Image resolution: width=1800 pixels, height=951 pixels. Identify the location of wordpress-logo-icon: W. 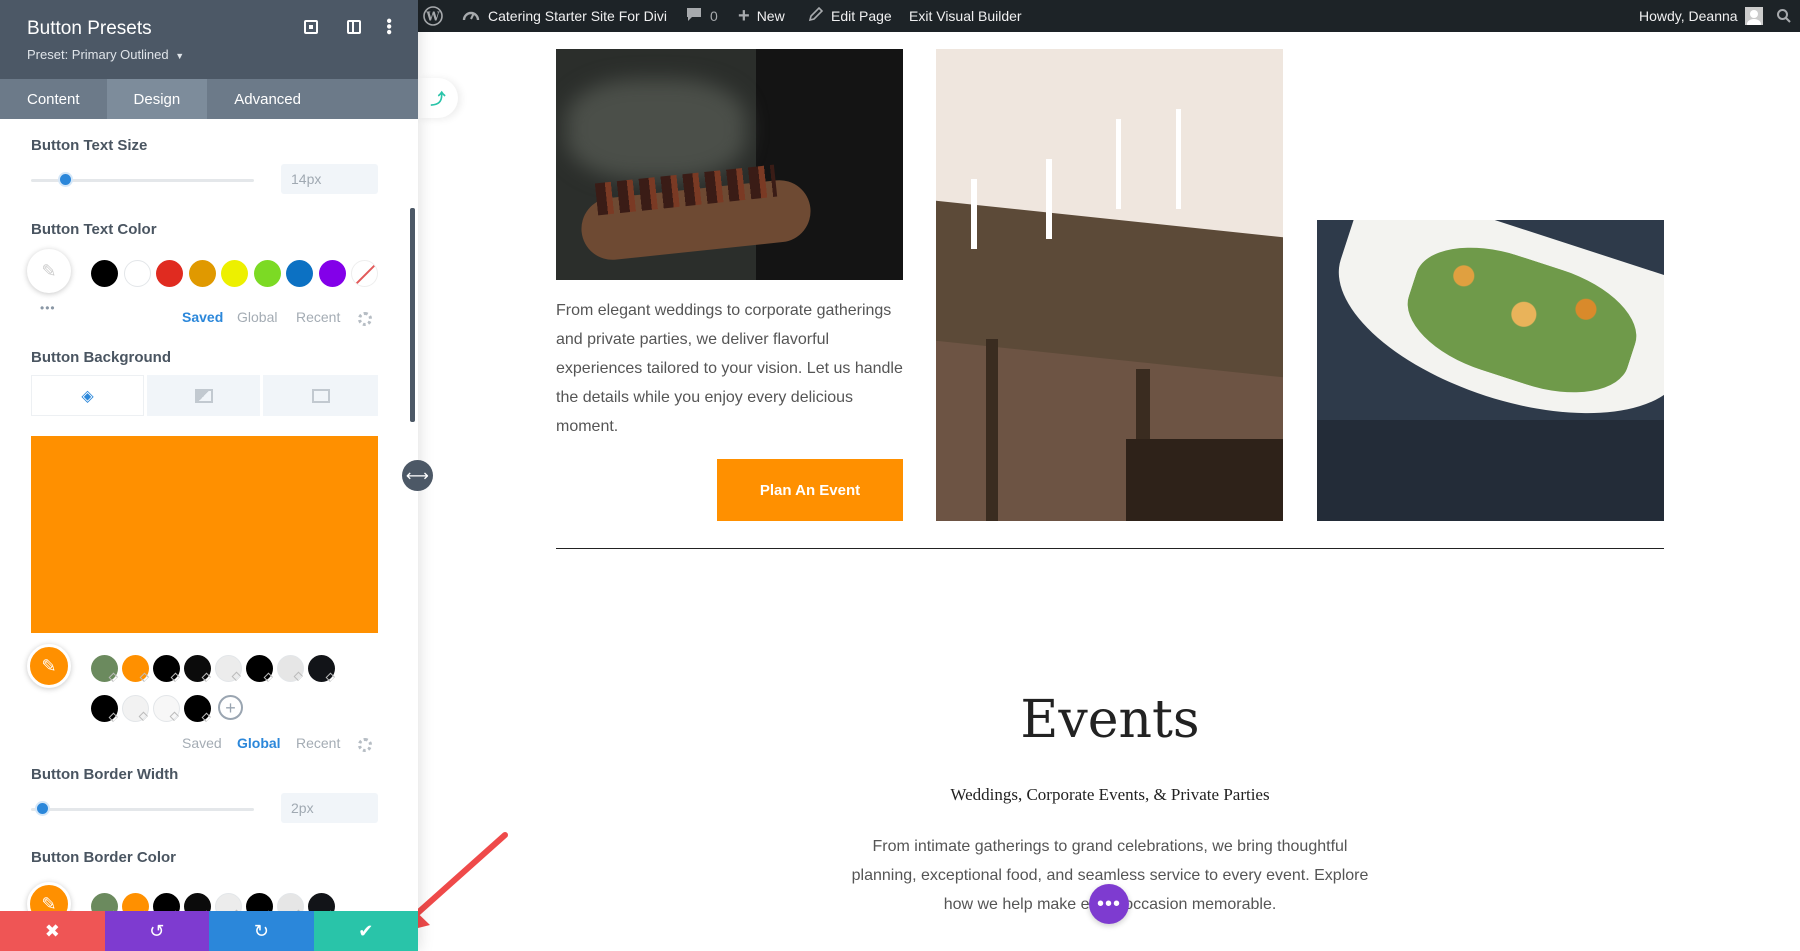
(433, 16).